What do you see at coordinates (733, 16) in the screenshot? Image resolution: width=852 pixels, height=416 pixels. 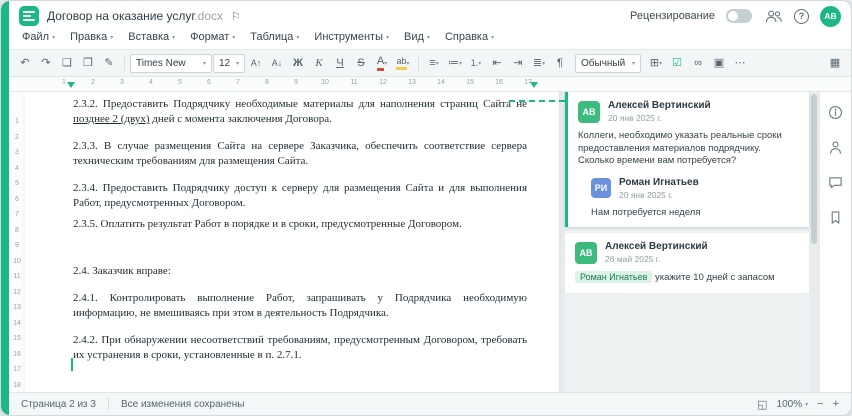 I see `toggle-knob` at bounding box center [733, 16].